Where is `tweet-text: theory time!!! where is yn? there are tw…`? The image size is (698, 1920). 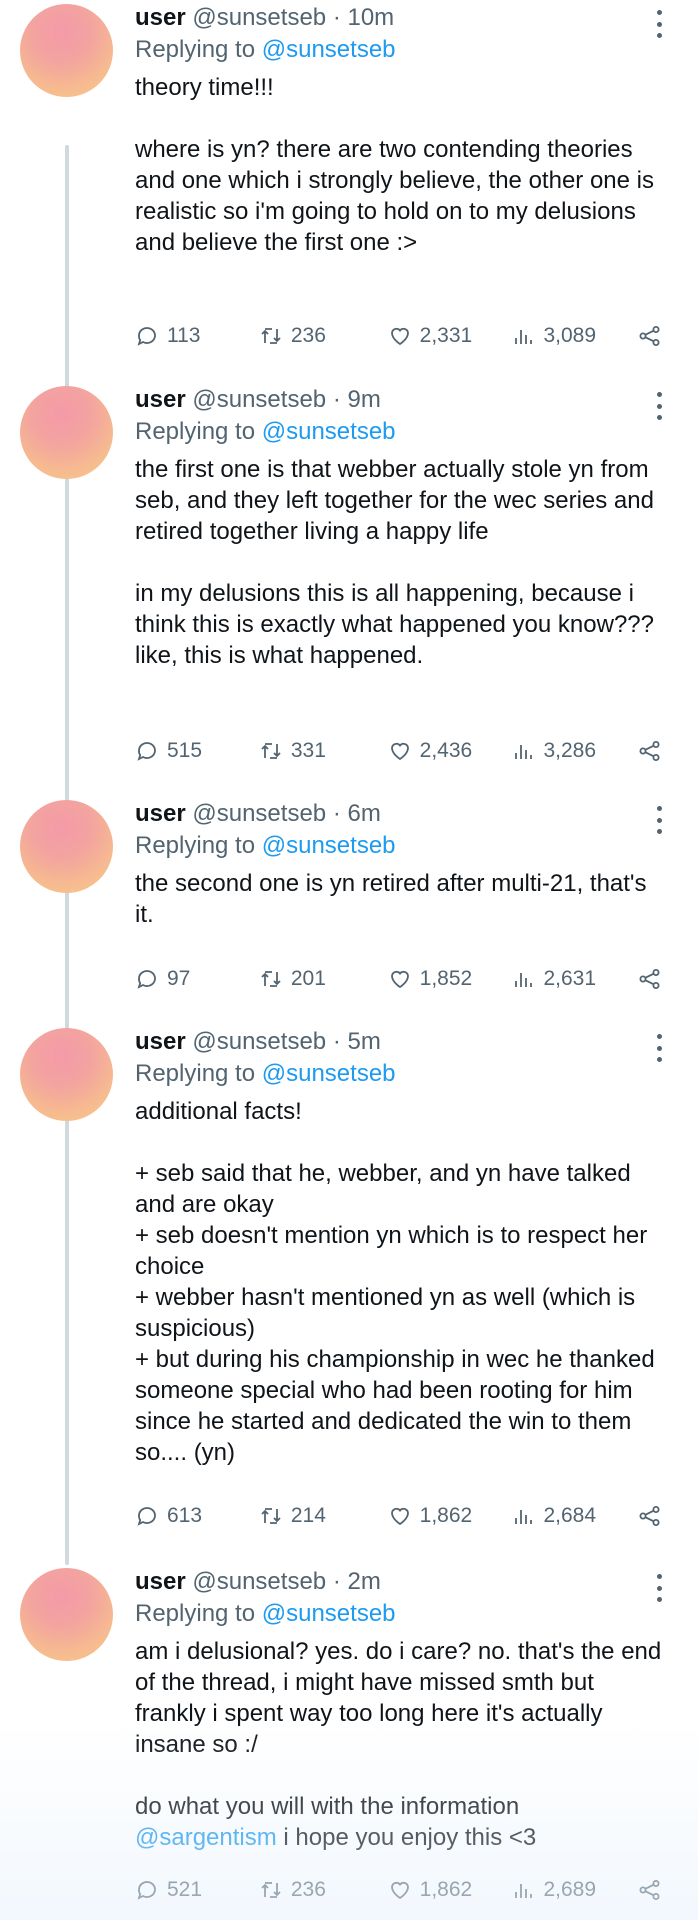 tweet-text: theory time!!! where is yn? there are tw… is located at coordinates (401, 165).